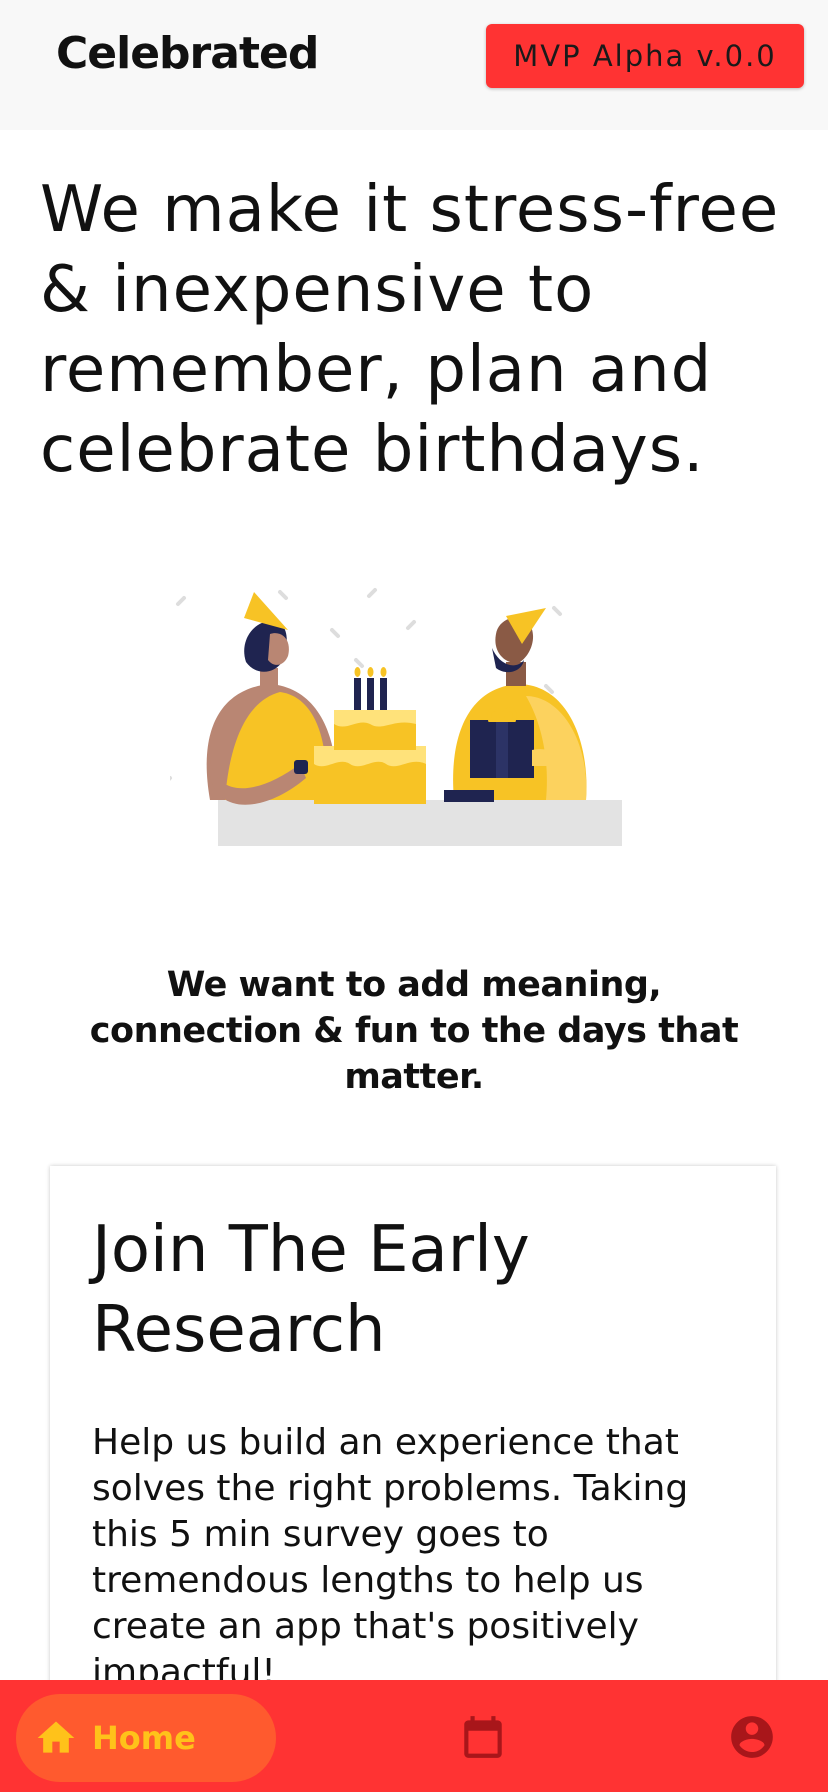 The width and height of the screenshot is (828, 1792). I want to click on home-icon, so click(56, 1738).